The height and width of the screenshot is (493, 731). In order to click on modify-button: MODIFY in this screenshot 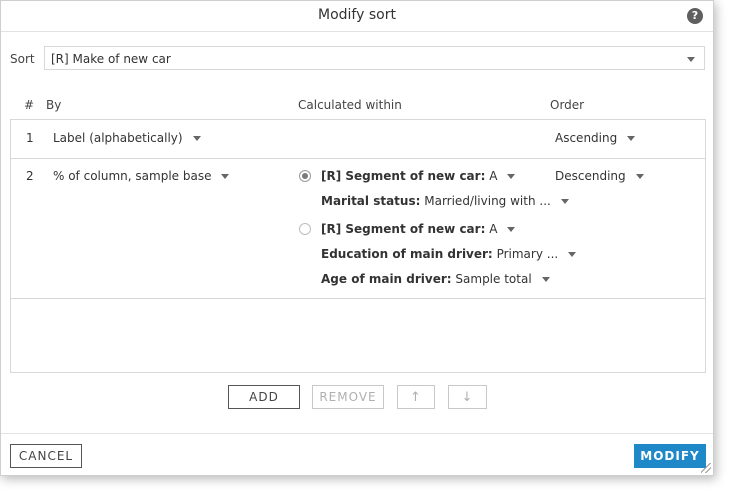, I will do `click(670, 456)`.